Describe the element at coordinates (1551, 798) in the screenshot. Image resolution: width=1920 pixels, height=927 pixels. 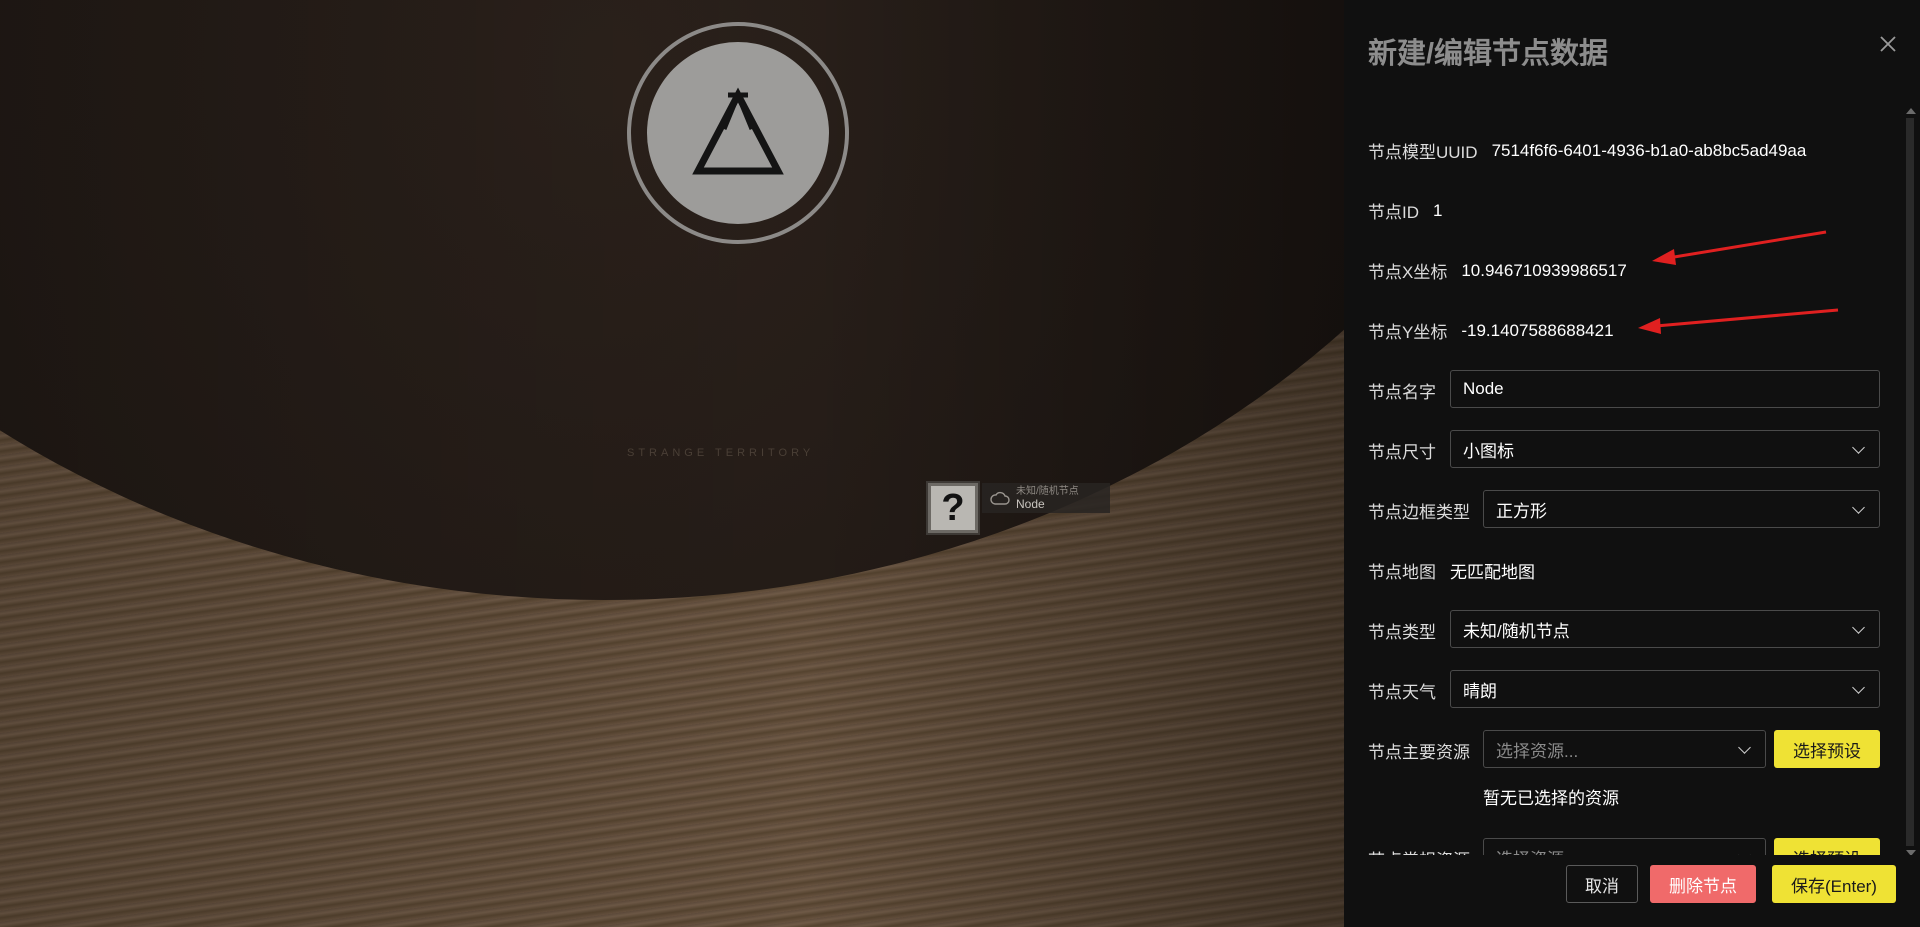
I see `main-resource-empty: 暂无已选择的资源` at that location.